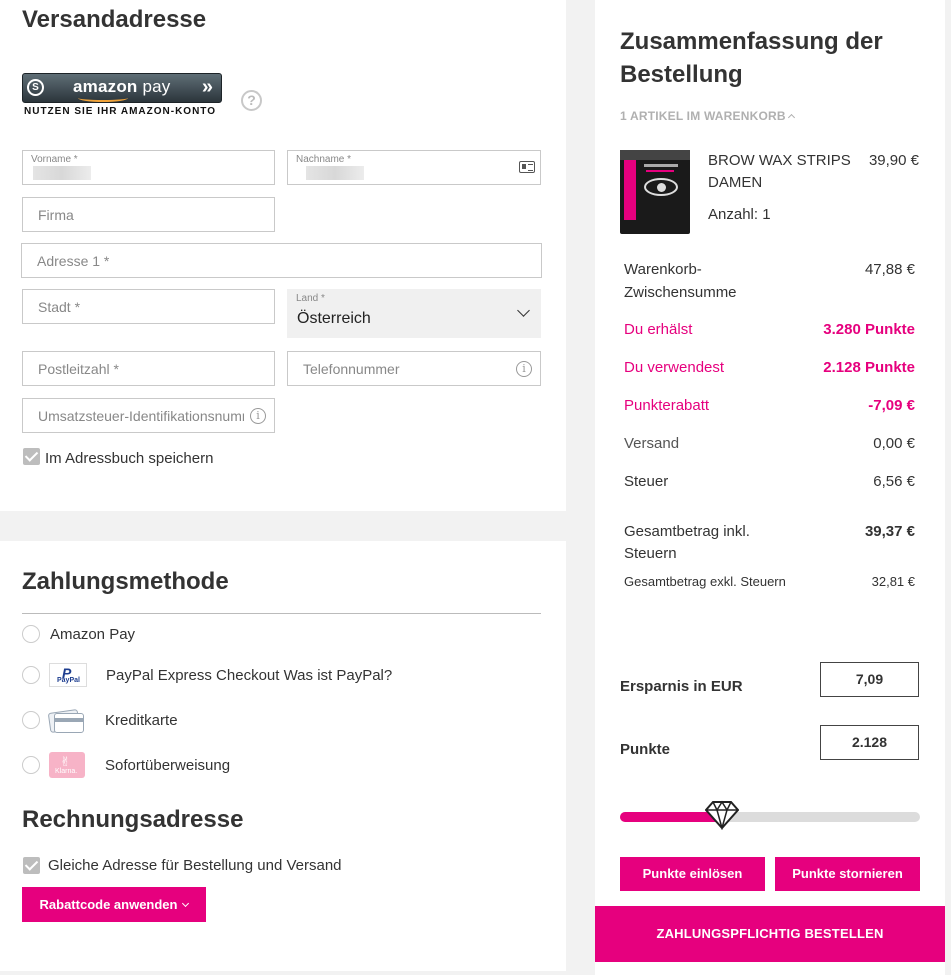 This screenshot has width=951, height=975. What do you see at coordinates (133, 819) in the screenshot?
I see `billing-title: Rechnungsadresse` at bounding box center [133, 819].